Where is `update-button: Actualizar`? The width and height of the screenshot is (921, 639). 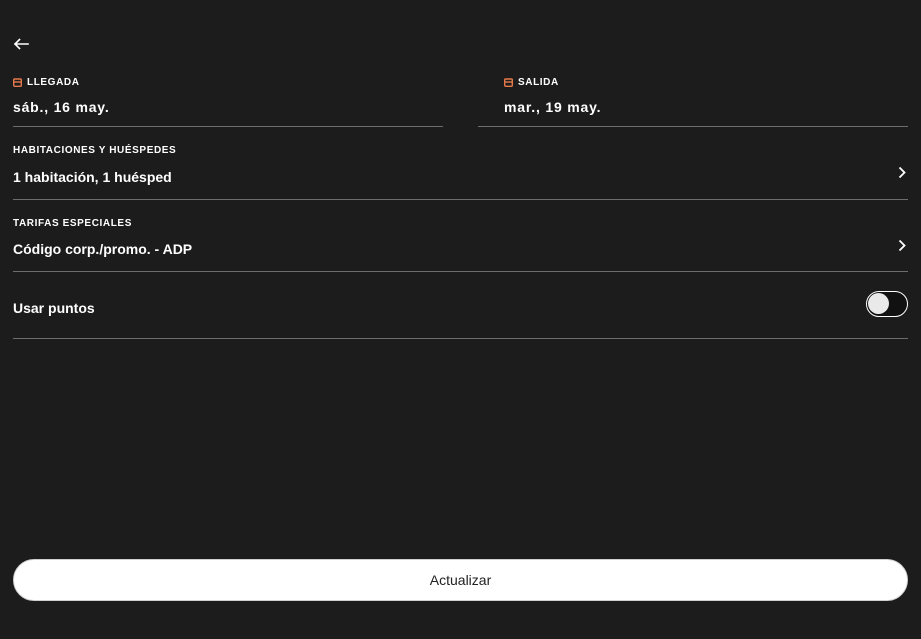
update-button: Actualizar is located at coordinates (460, 580).